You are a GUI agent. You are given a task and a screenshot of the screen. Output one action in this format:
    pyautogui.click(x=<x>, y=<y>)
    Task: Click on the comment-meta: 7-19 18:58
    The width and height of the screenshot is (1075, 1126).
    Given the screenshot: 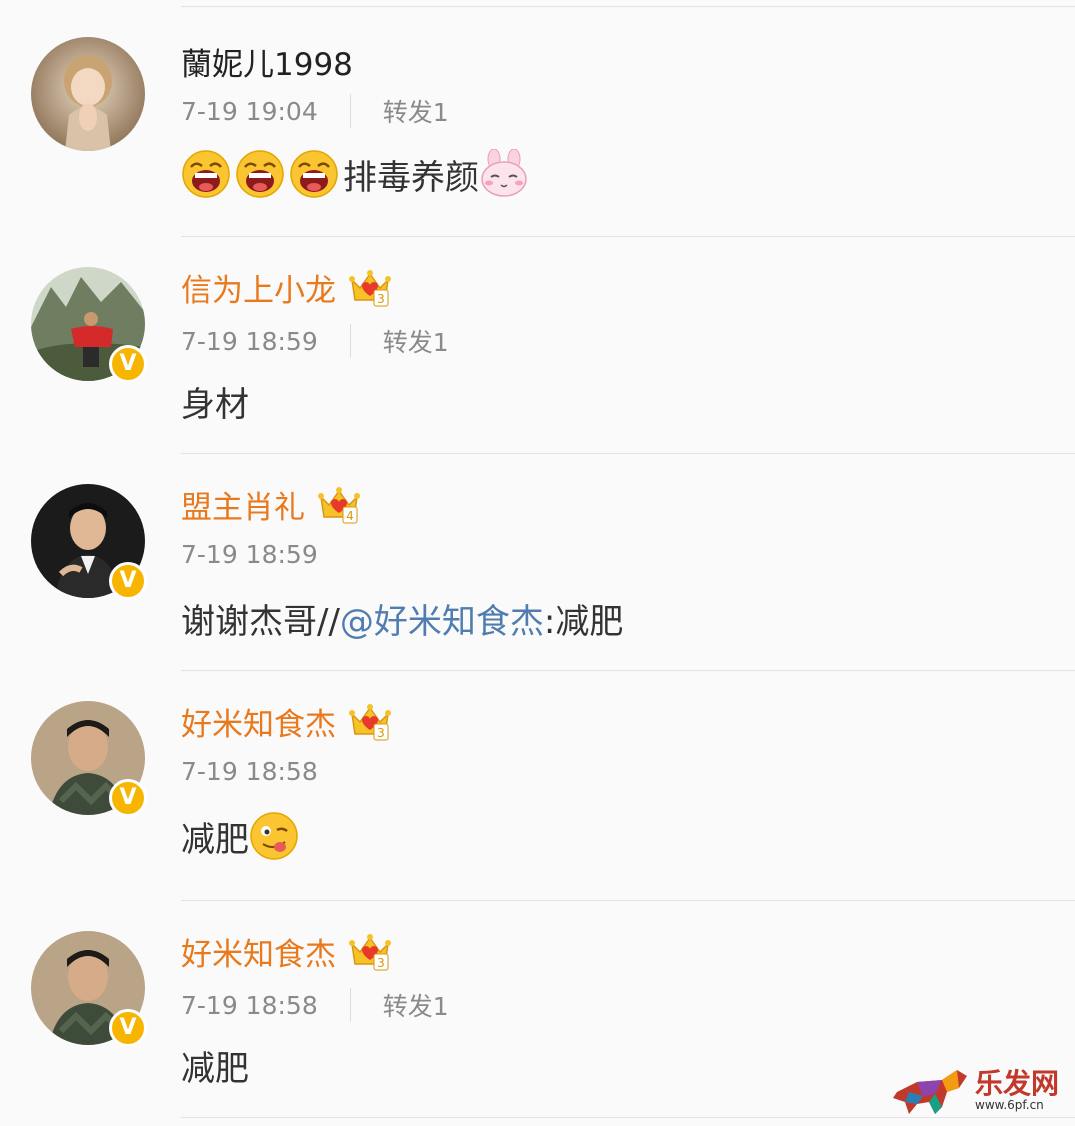 What is the action you would take?
    pyautogui.click(x=249, y=771)
    